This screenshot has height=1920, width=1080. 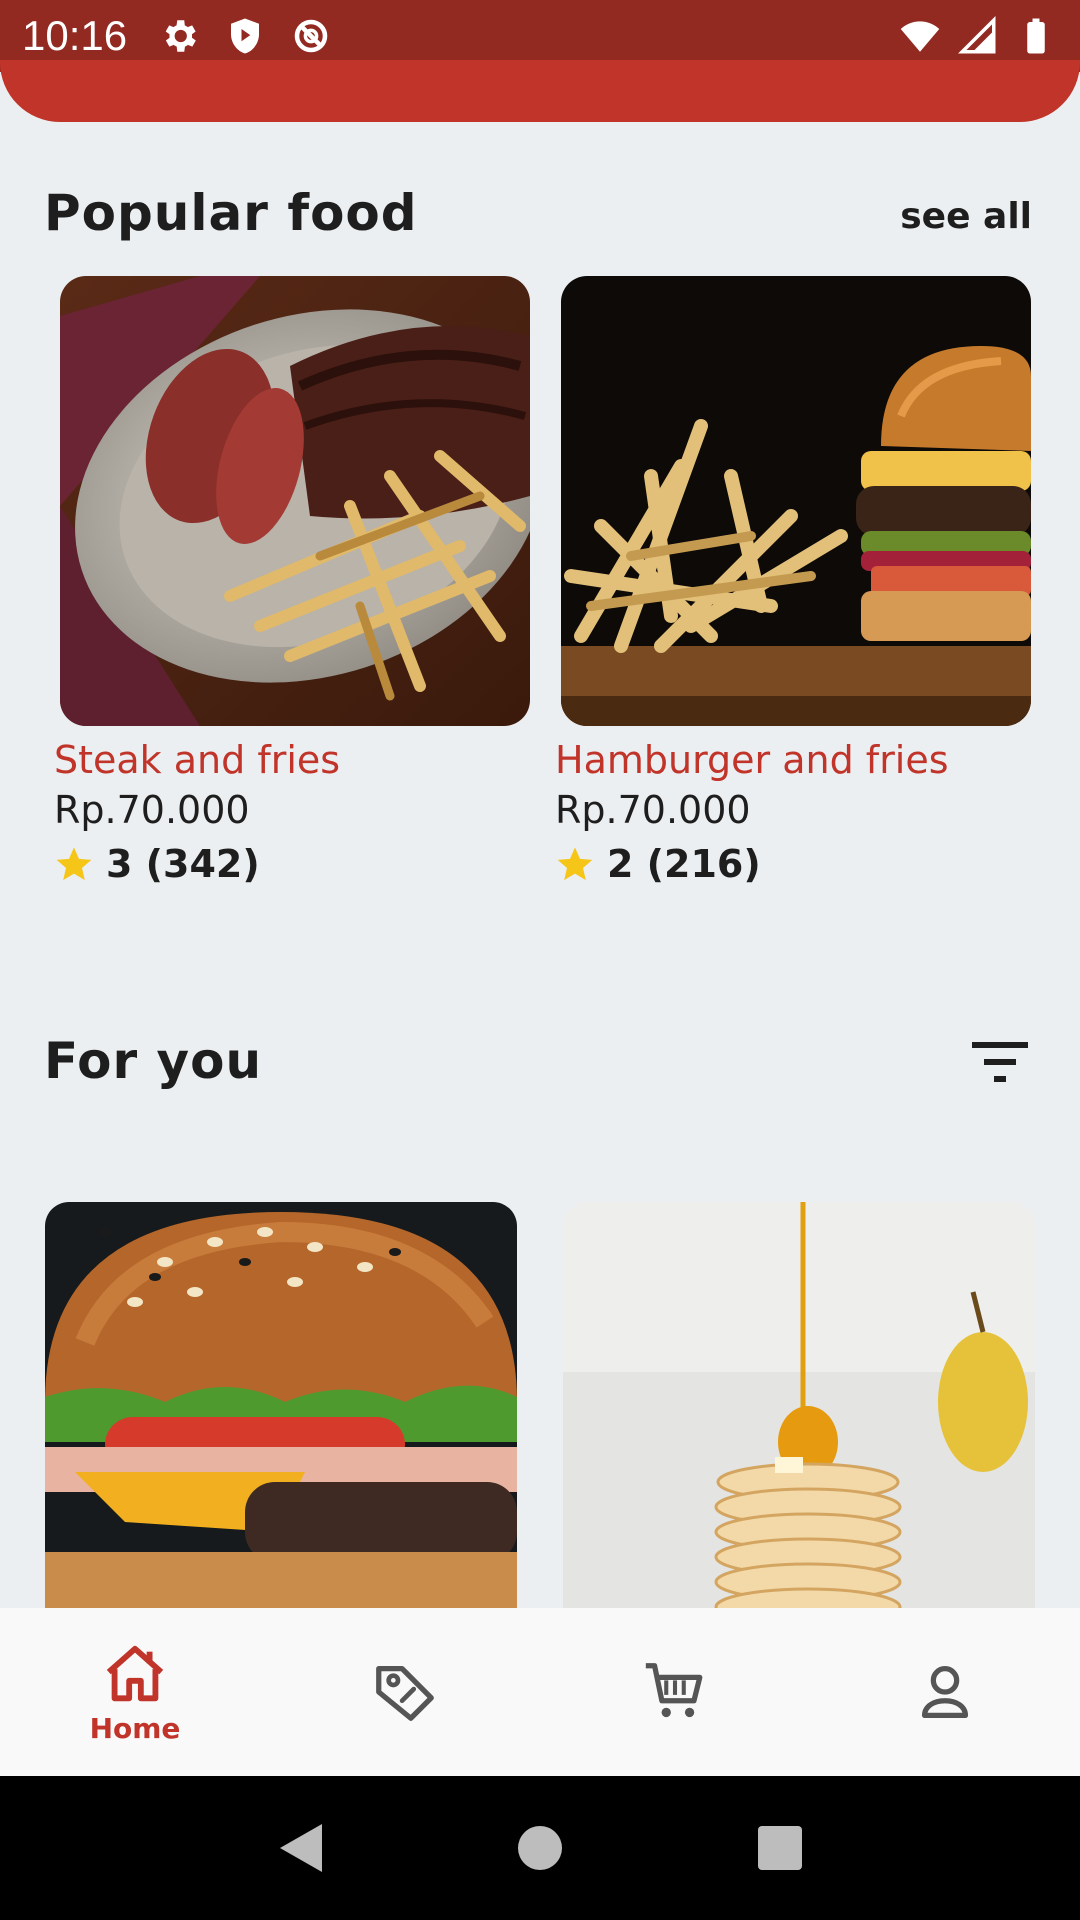 I want to click on popular-item-hamburger: Hamburger and fries Rp.70.000 2 (216), so click(x=793, y=581).